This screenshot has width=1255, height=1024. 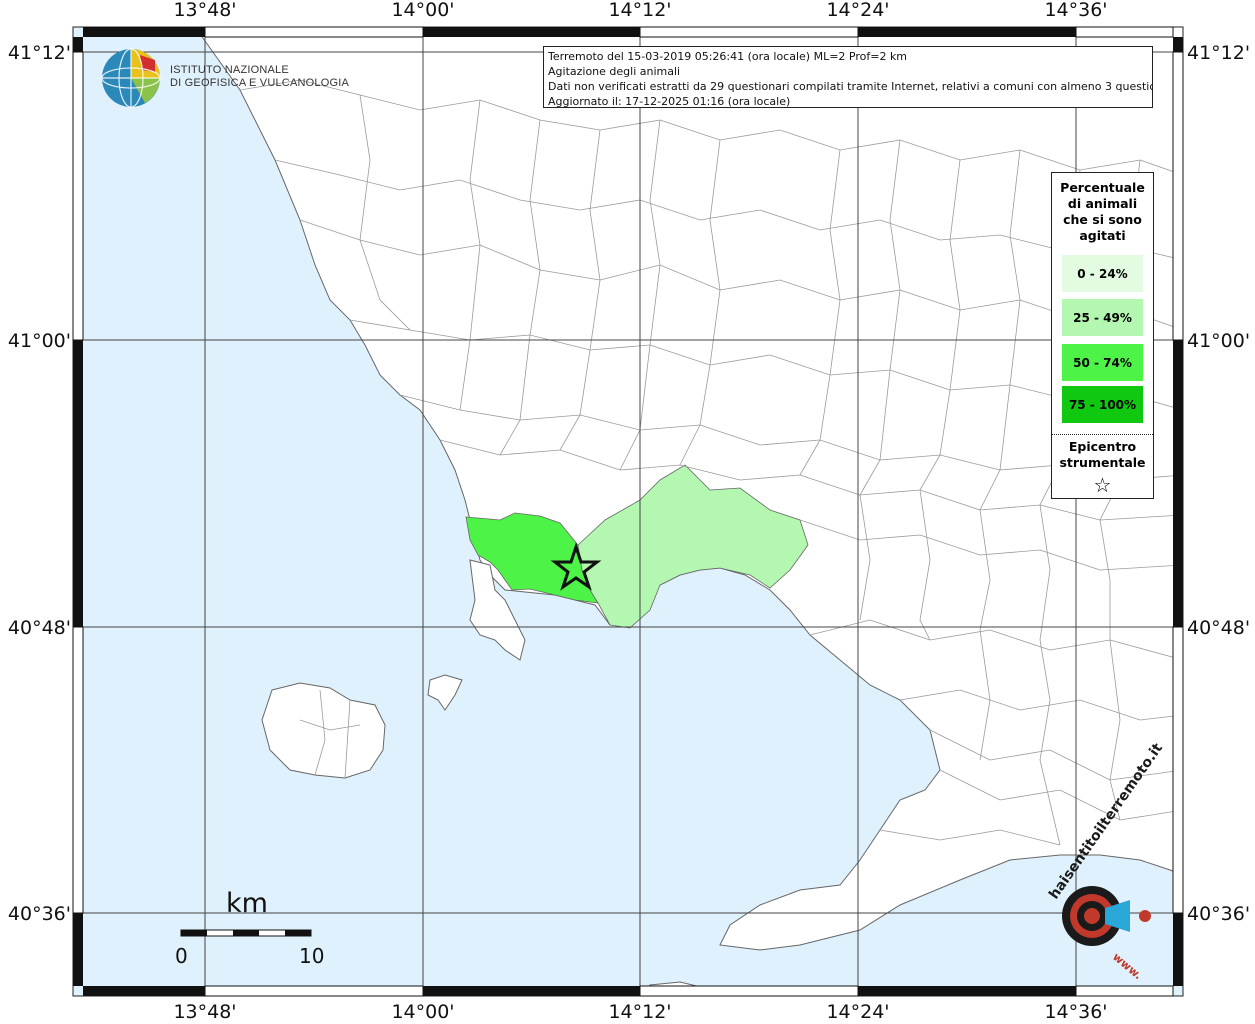 What do you see at coordinates (312, 956) in the screenshot?
I see `scale-max-label: 10` at bounding box center [312, 956].